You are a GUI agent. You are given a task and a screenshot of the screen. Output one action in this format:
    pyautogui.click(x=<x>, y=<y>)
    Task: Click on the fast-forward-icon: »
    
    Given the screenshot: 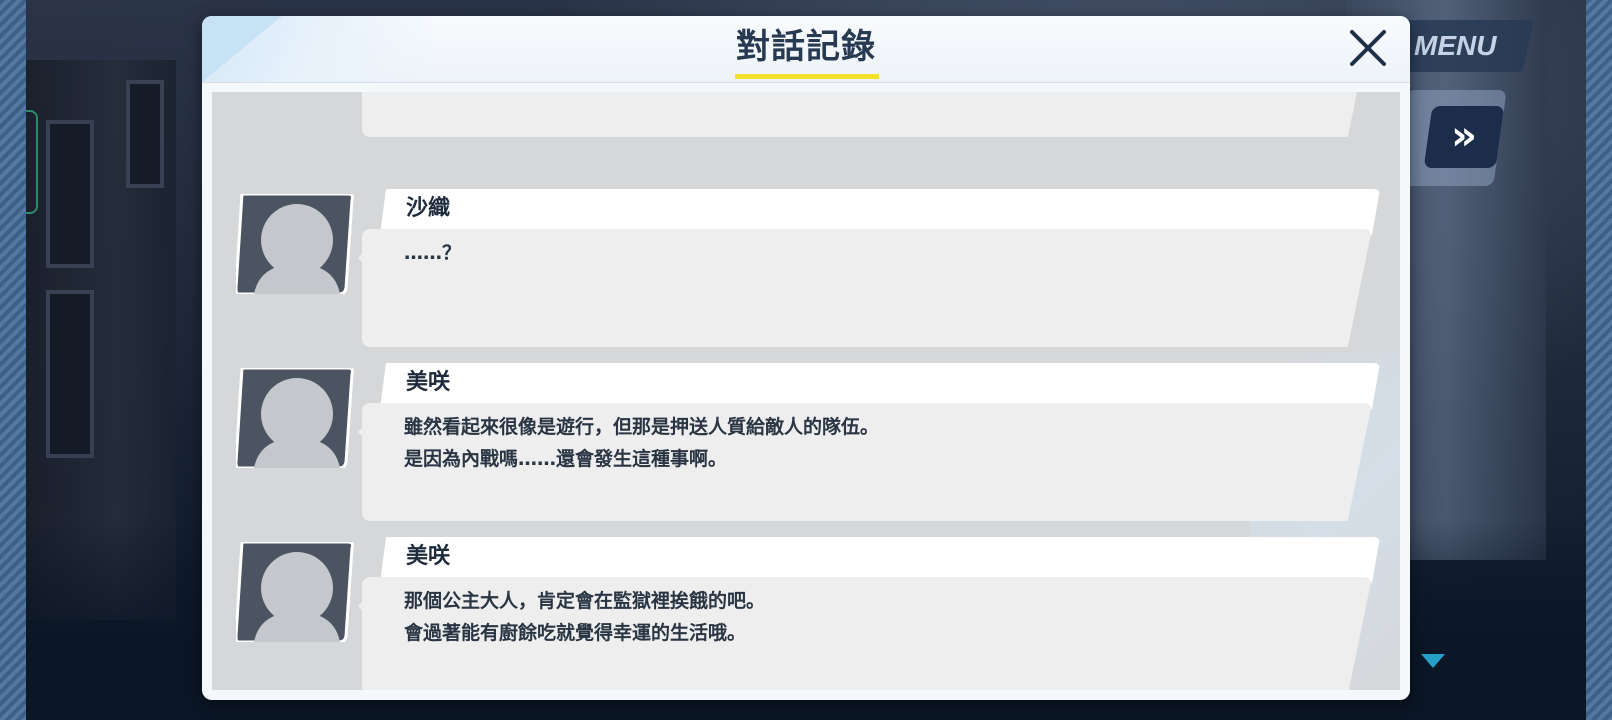 What is the action you would take?
    pyautogui.click(x=1464, y=136)
    